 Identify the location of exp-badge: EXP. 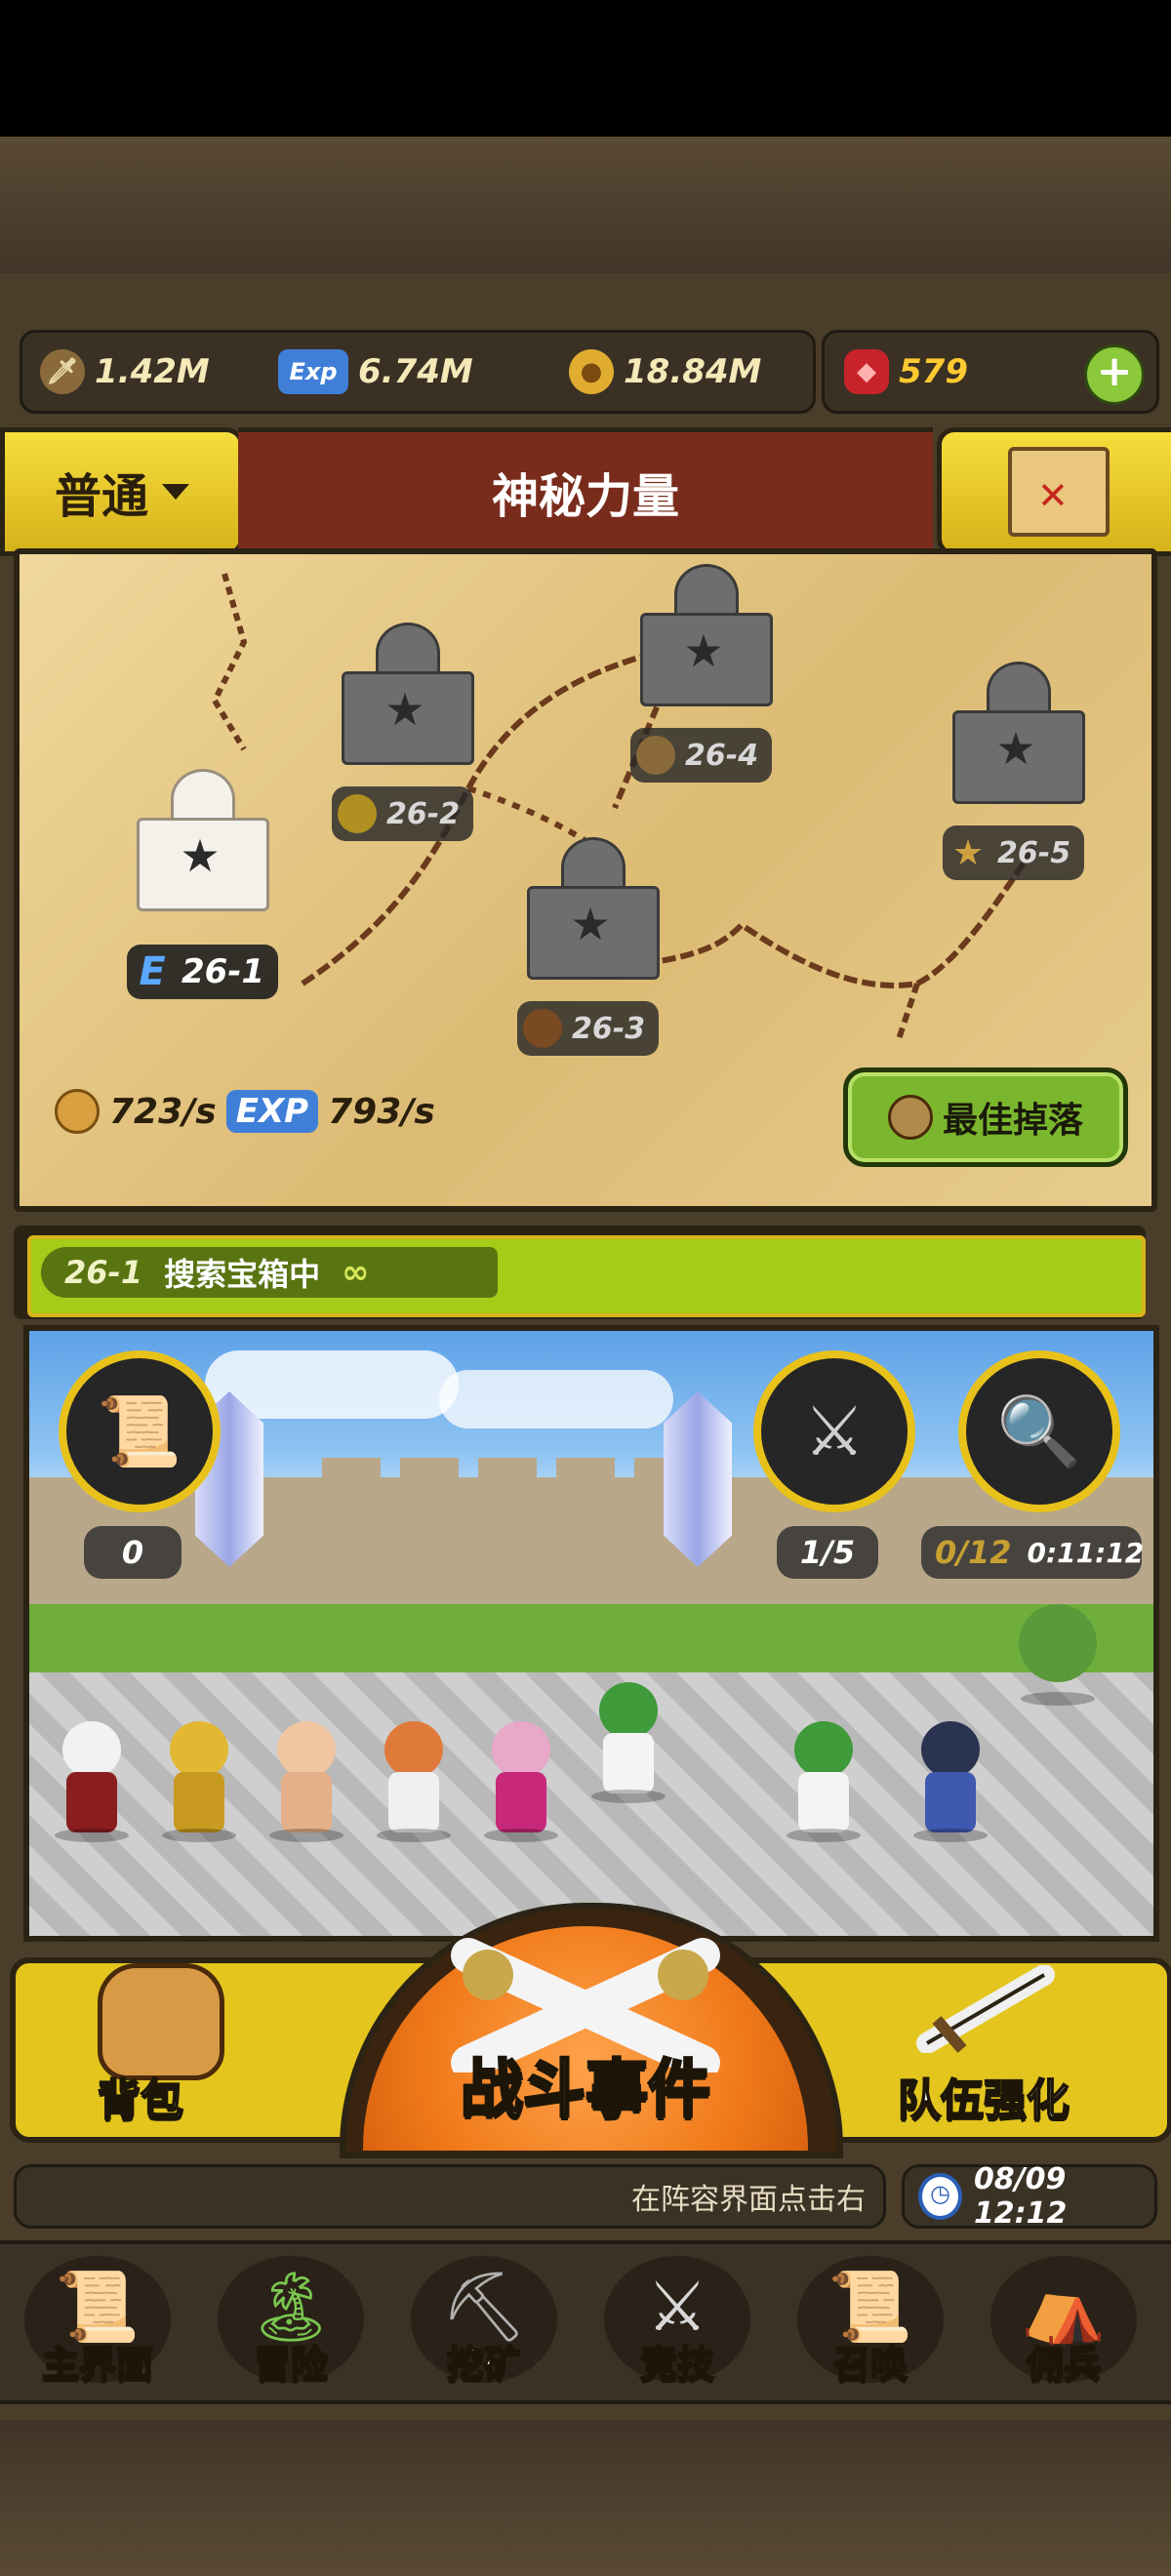
(272, 1111).